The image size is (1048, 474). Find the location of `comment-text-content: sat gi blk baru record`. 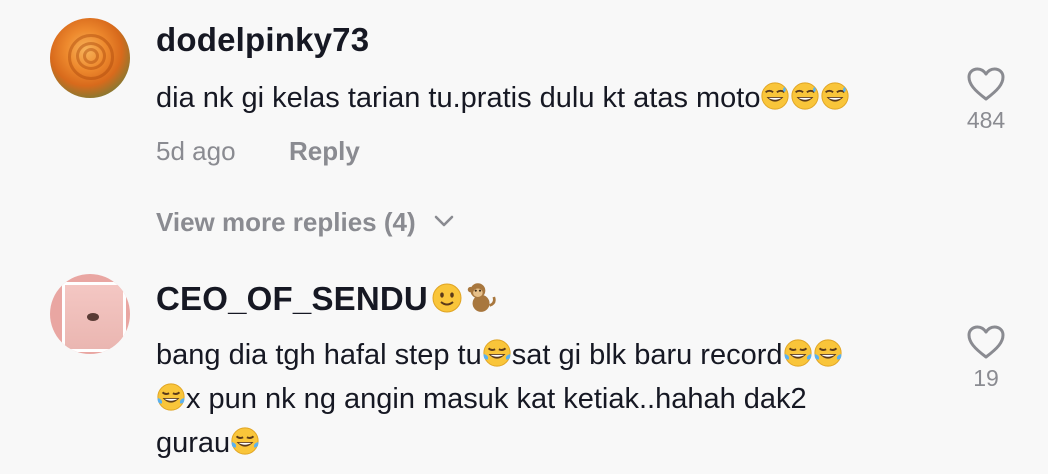

comment-text-content: sat gi blk baru record is located at coordinates (647, 355).